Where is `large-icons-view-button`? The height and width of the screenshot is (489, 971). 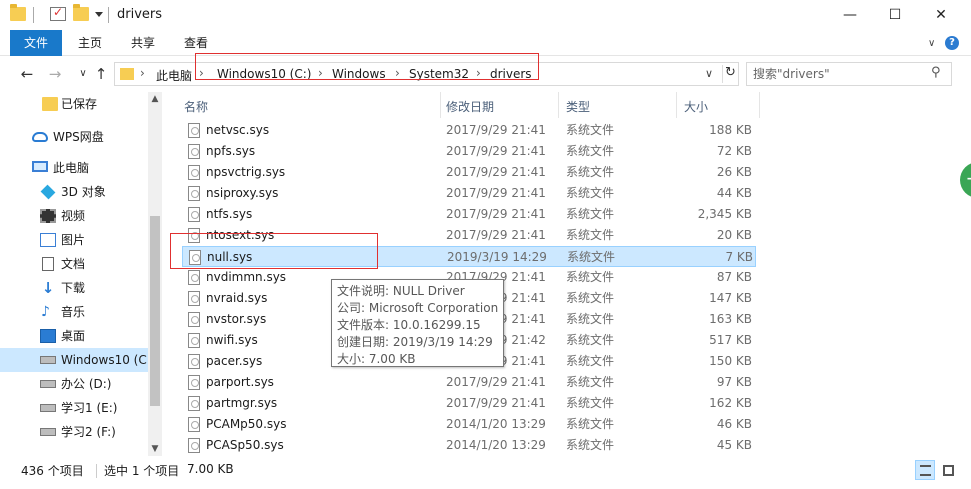 large-icons-view-button is located at coordinates (948, 470).